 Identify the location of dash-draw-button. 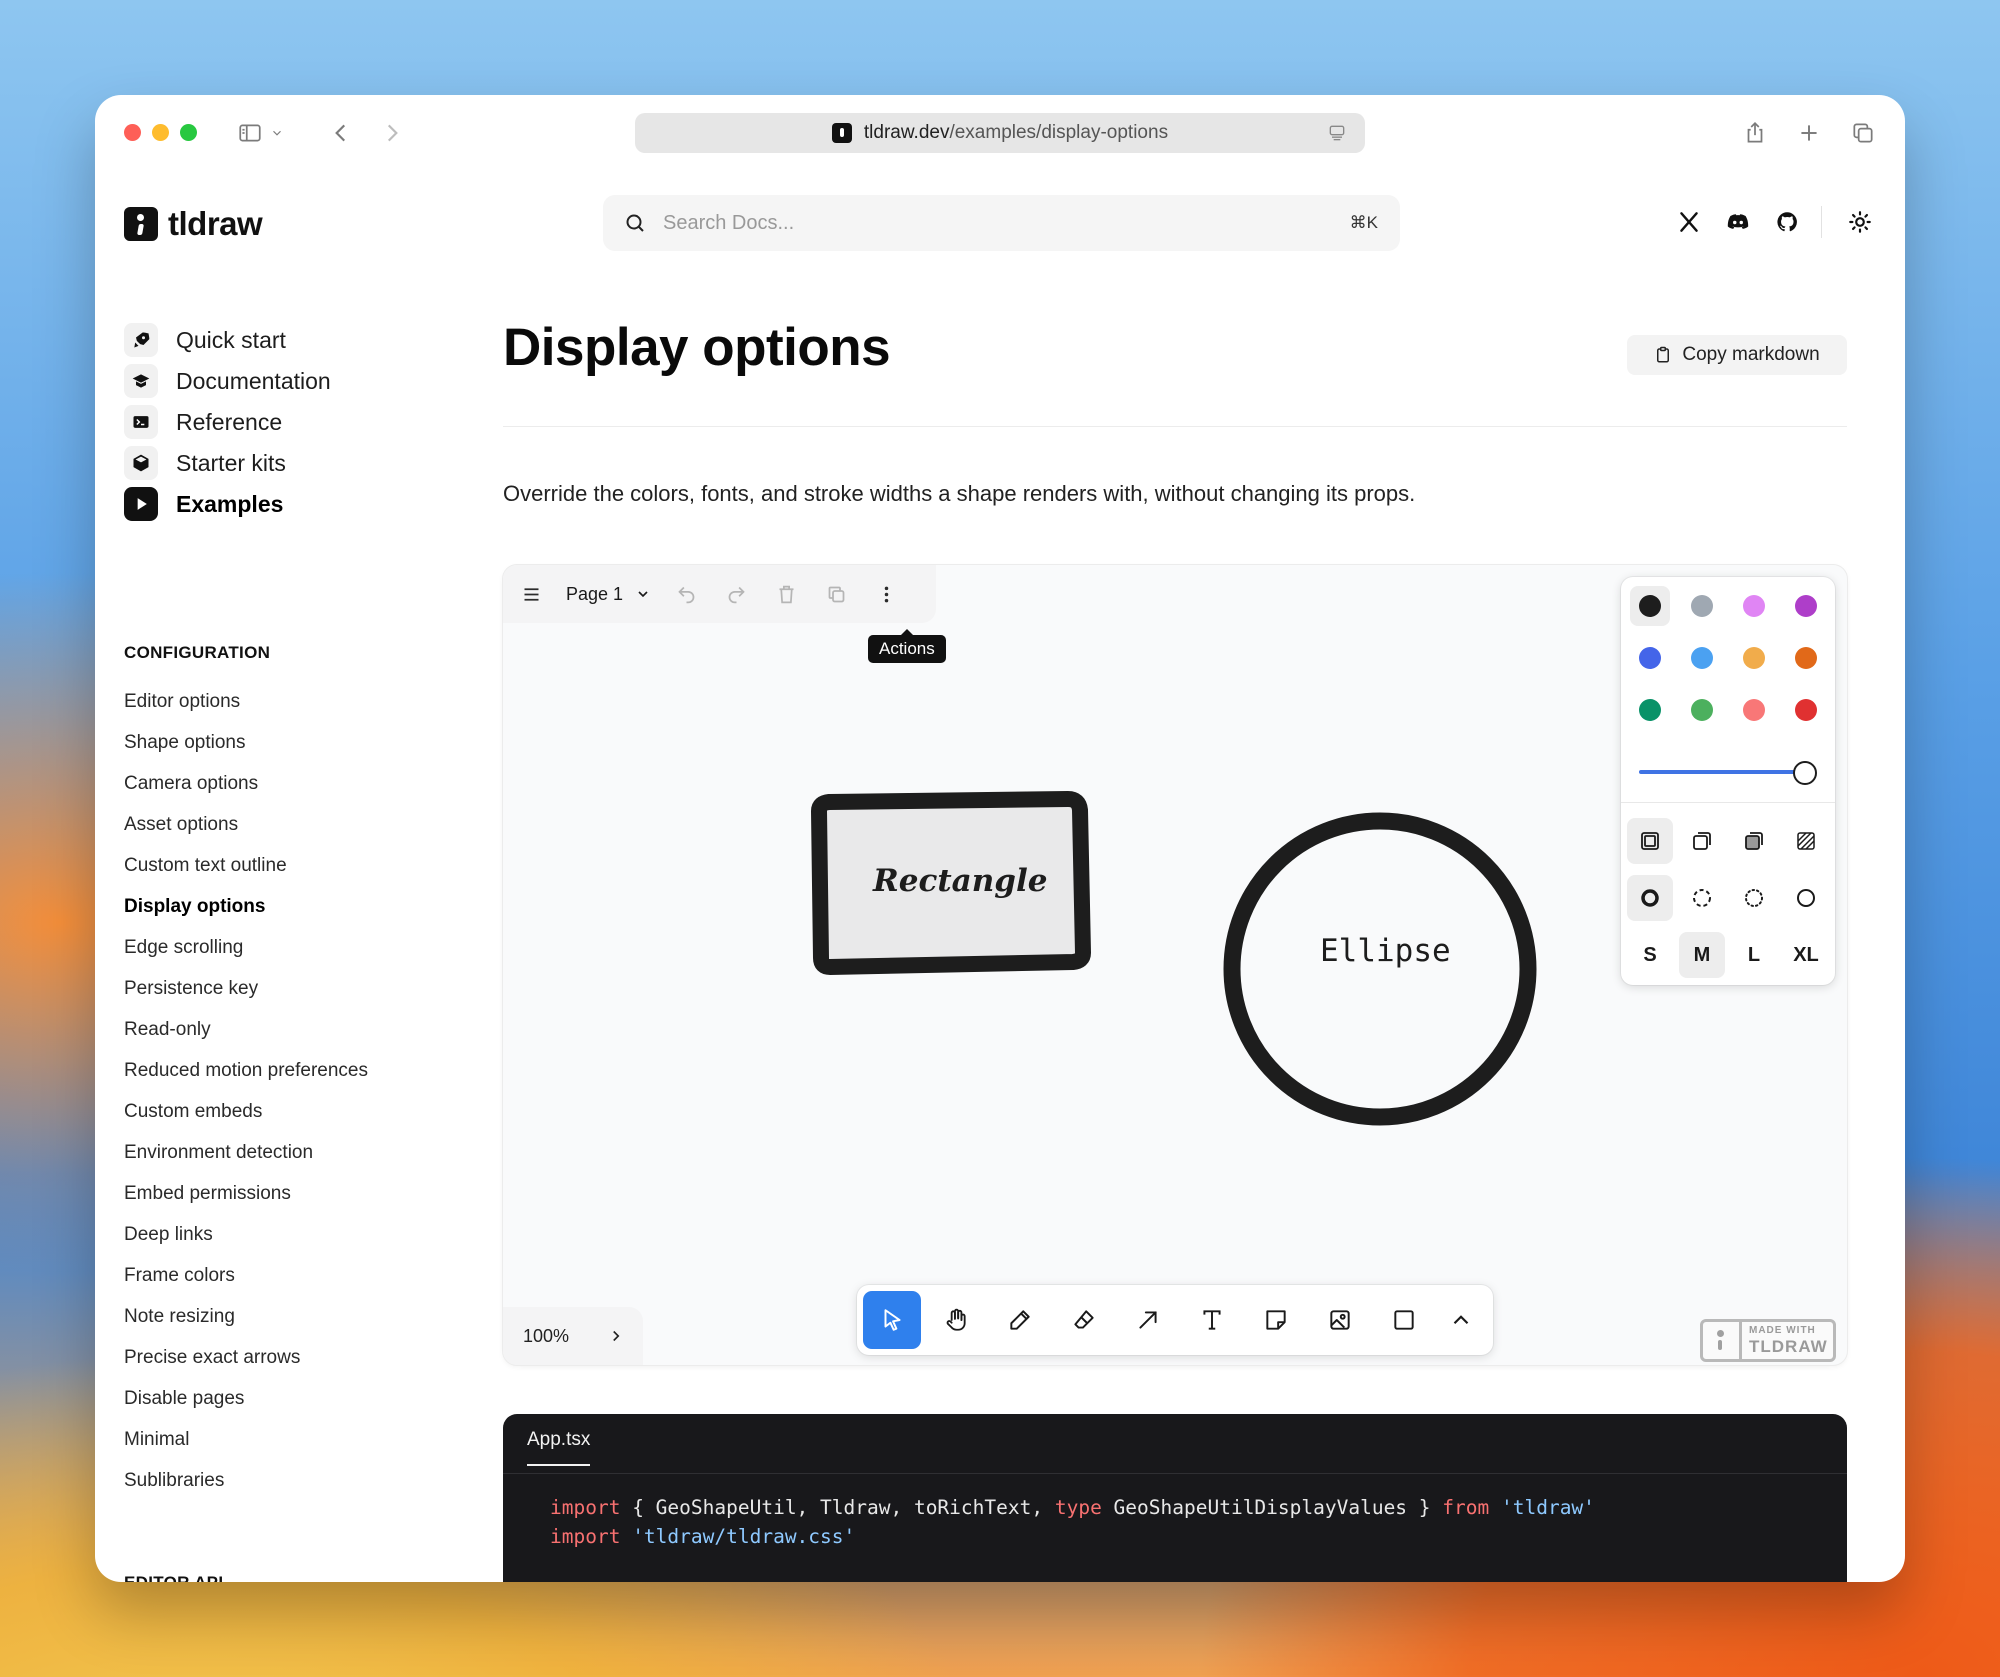
(1650, 898).